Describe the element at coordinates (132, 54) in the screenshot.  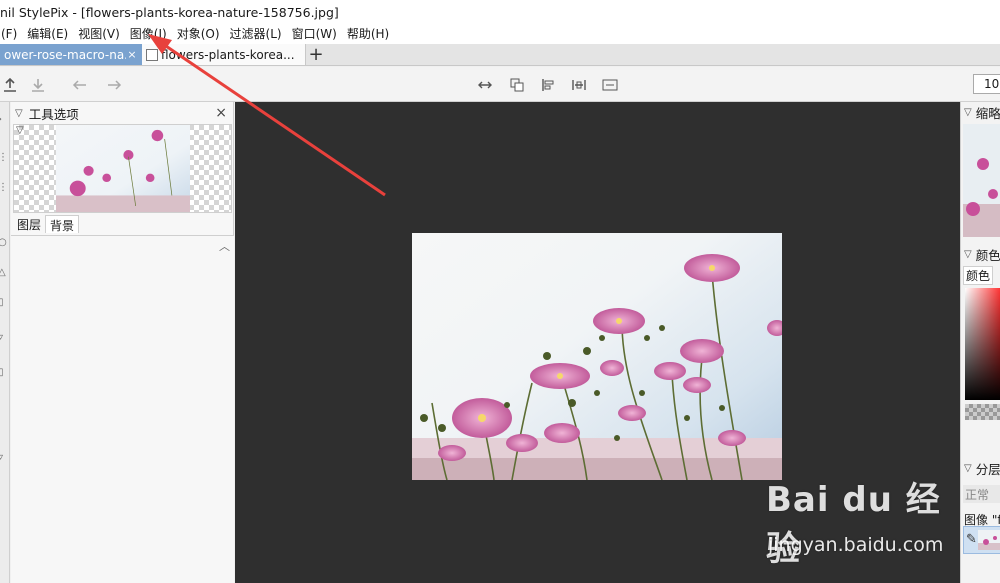
I see `tab-close-icon: ×` at that location.